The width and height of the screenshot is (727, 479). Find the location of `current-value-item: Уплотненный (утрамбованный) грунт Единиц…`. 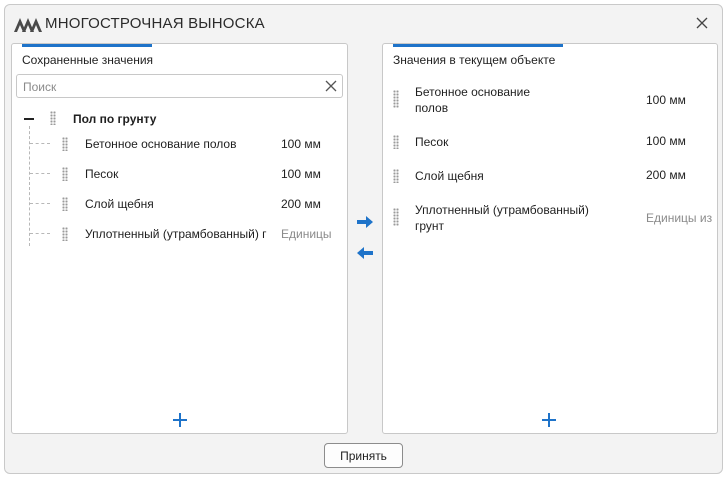

current-value-item: Уплотненный (утрамбованный) грунт Единиц… is located at coordinates (550, 219).